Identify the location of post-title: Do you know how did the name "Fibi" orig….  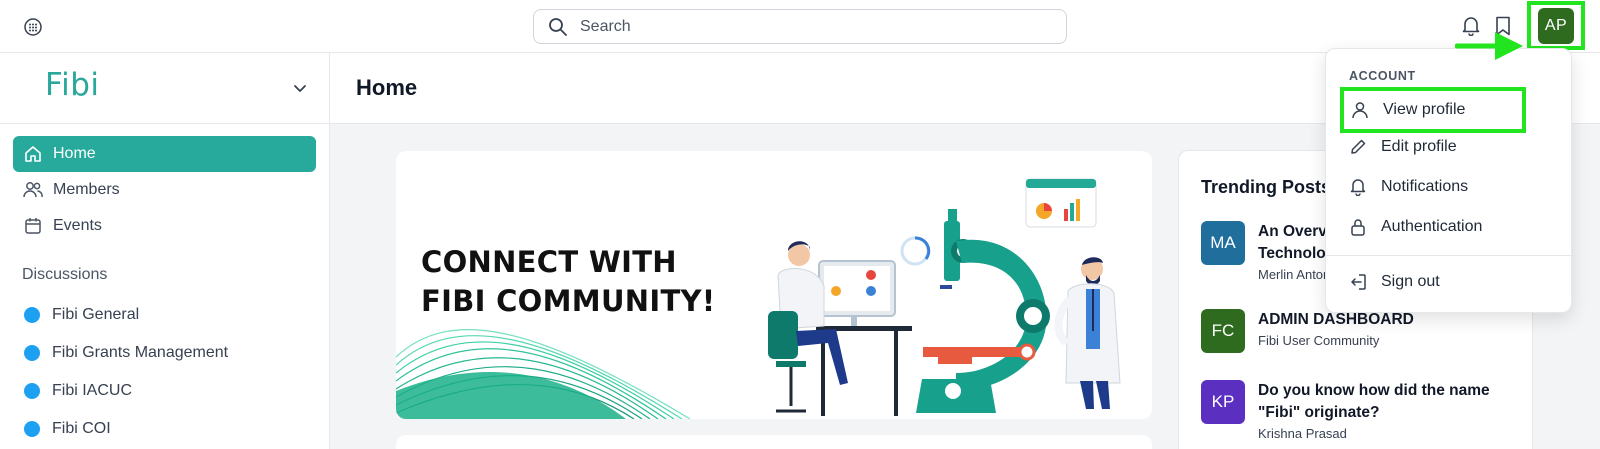
(1383, 402).